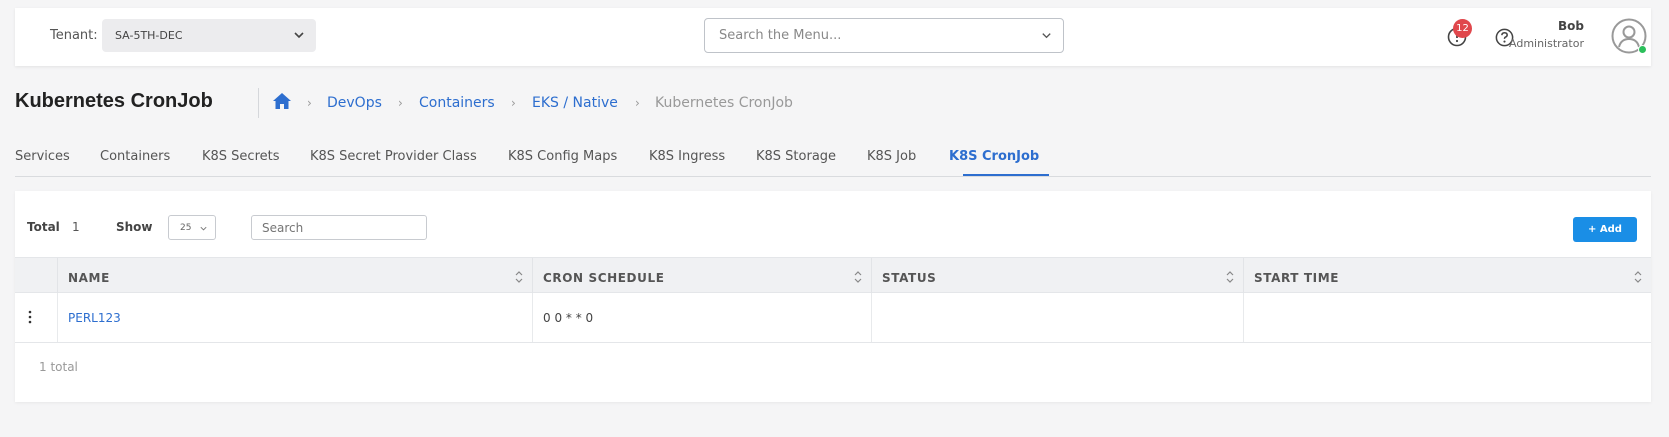  Describe the element at coordinates (393, 156) in the screenshot. I see `tab-k8s-secret-provider-class: K8S Secret Provider Class` at that location.